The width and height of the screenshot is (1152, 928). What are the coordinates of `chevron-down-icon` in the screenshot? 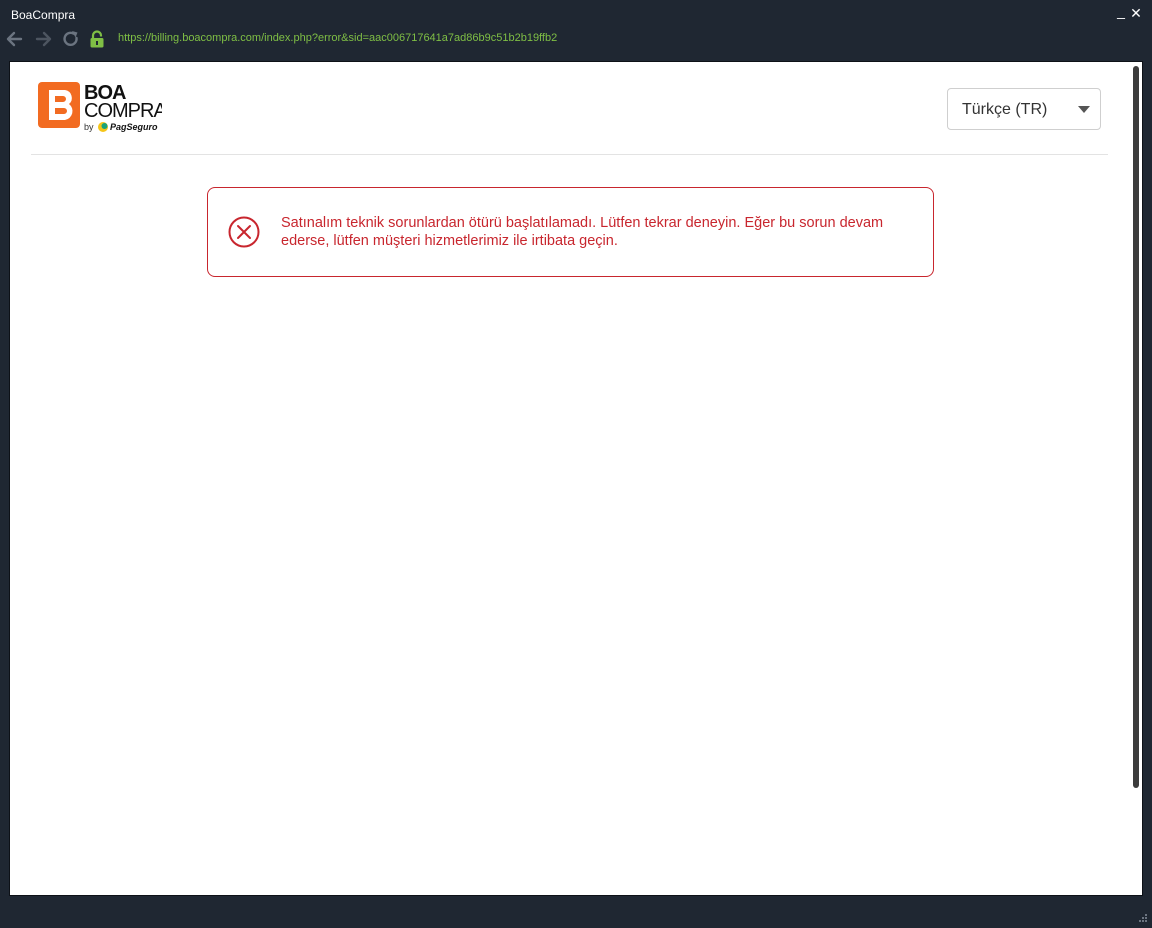 It's located at (1084, 109).